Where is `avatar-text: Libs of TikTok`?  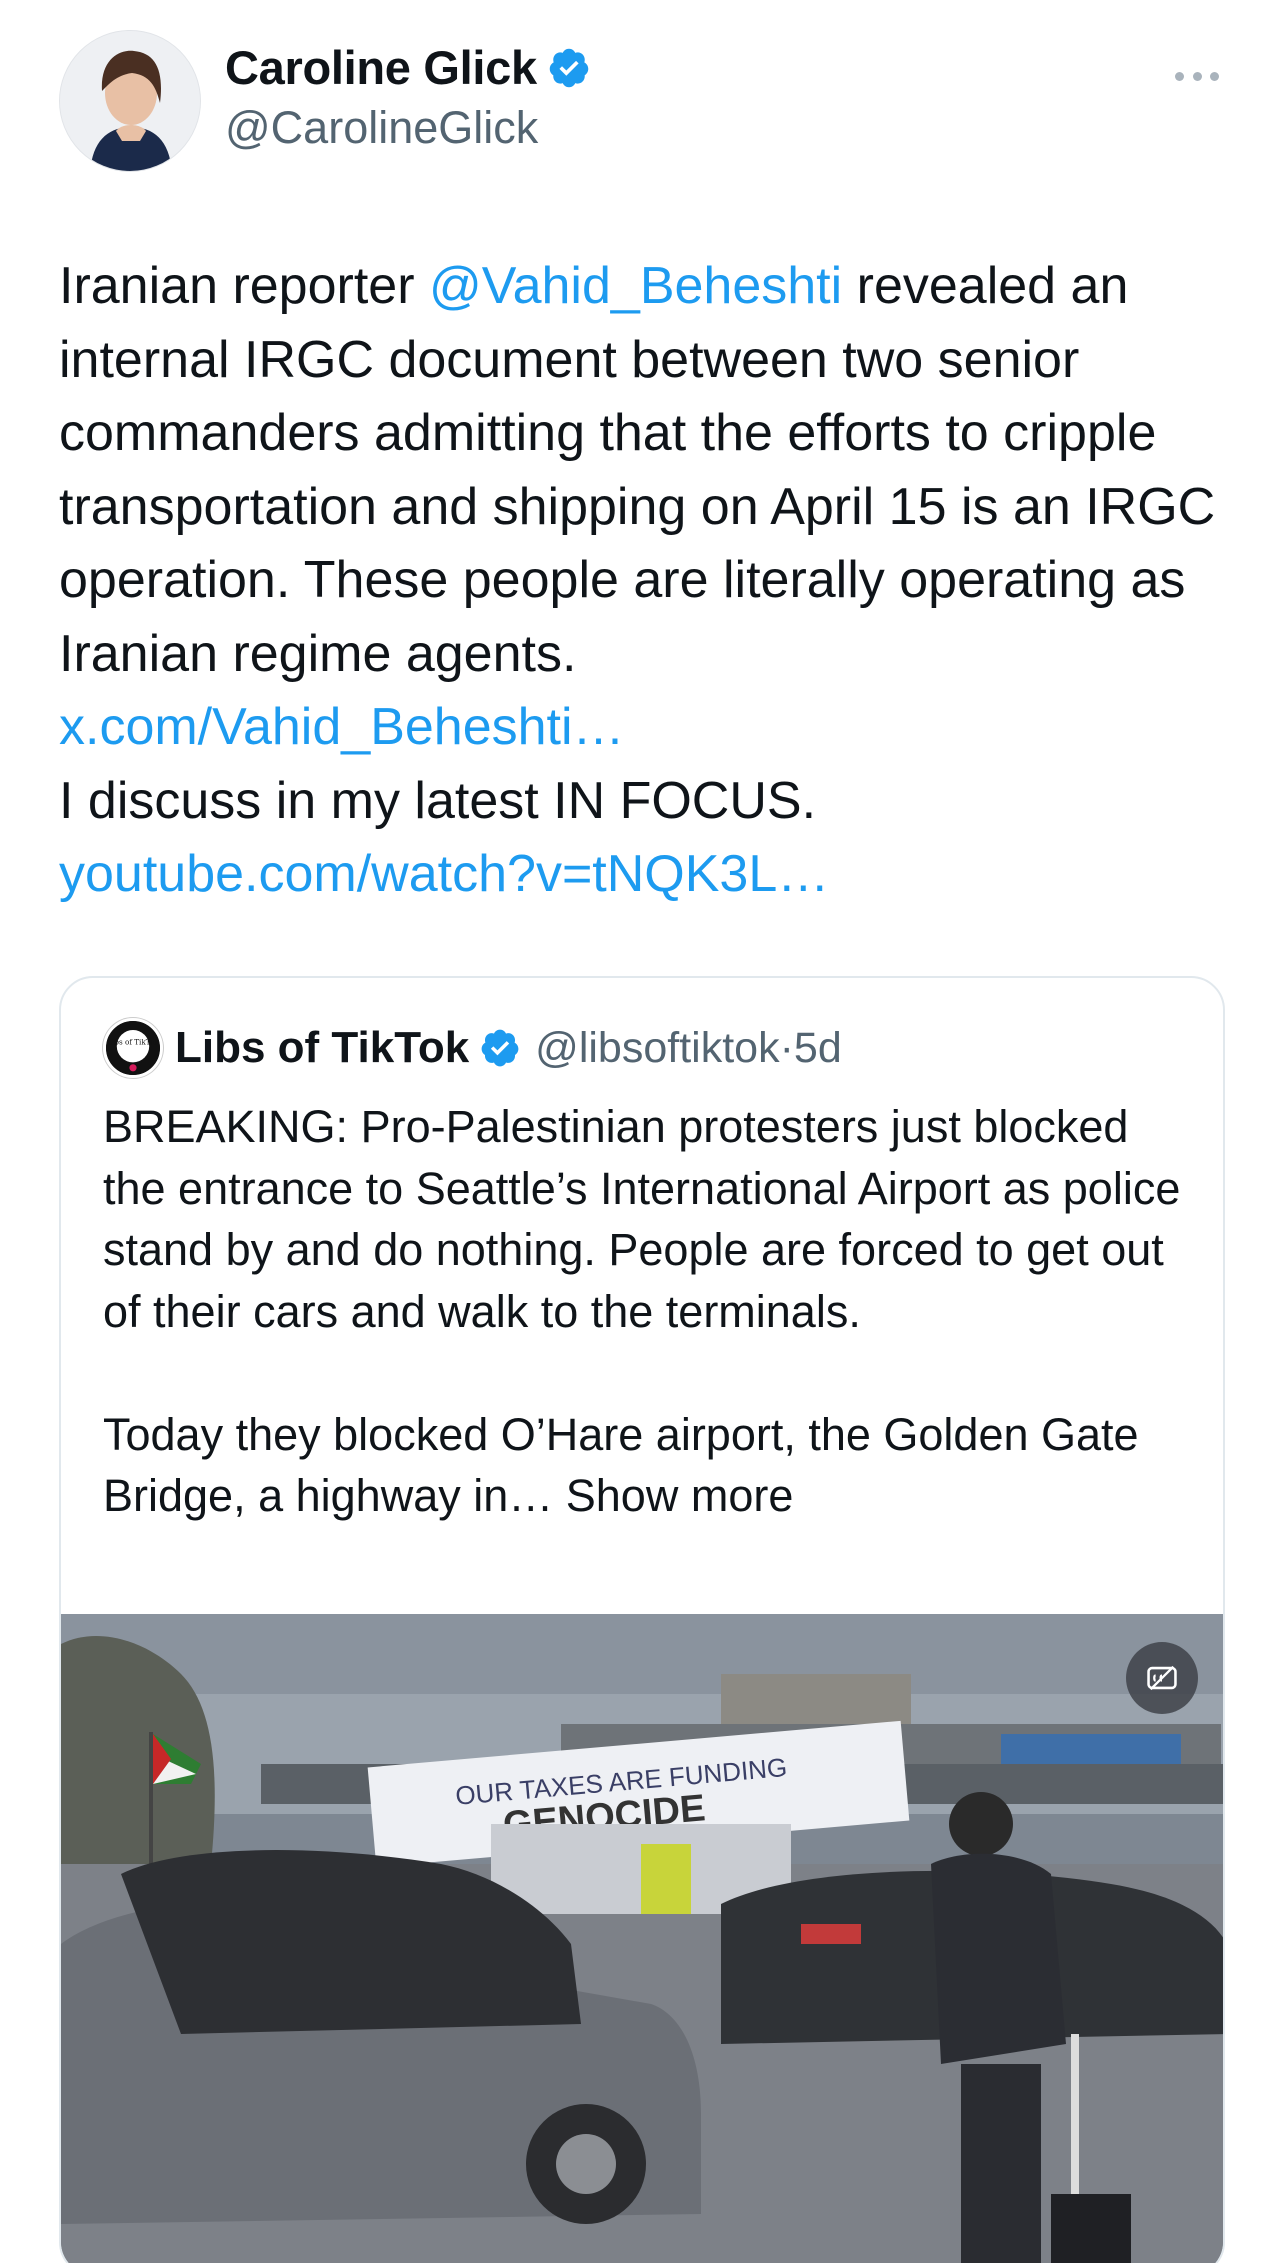 avatar-text: Libs of TikTok is located at coordinates (133, 1041).